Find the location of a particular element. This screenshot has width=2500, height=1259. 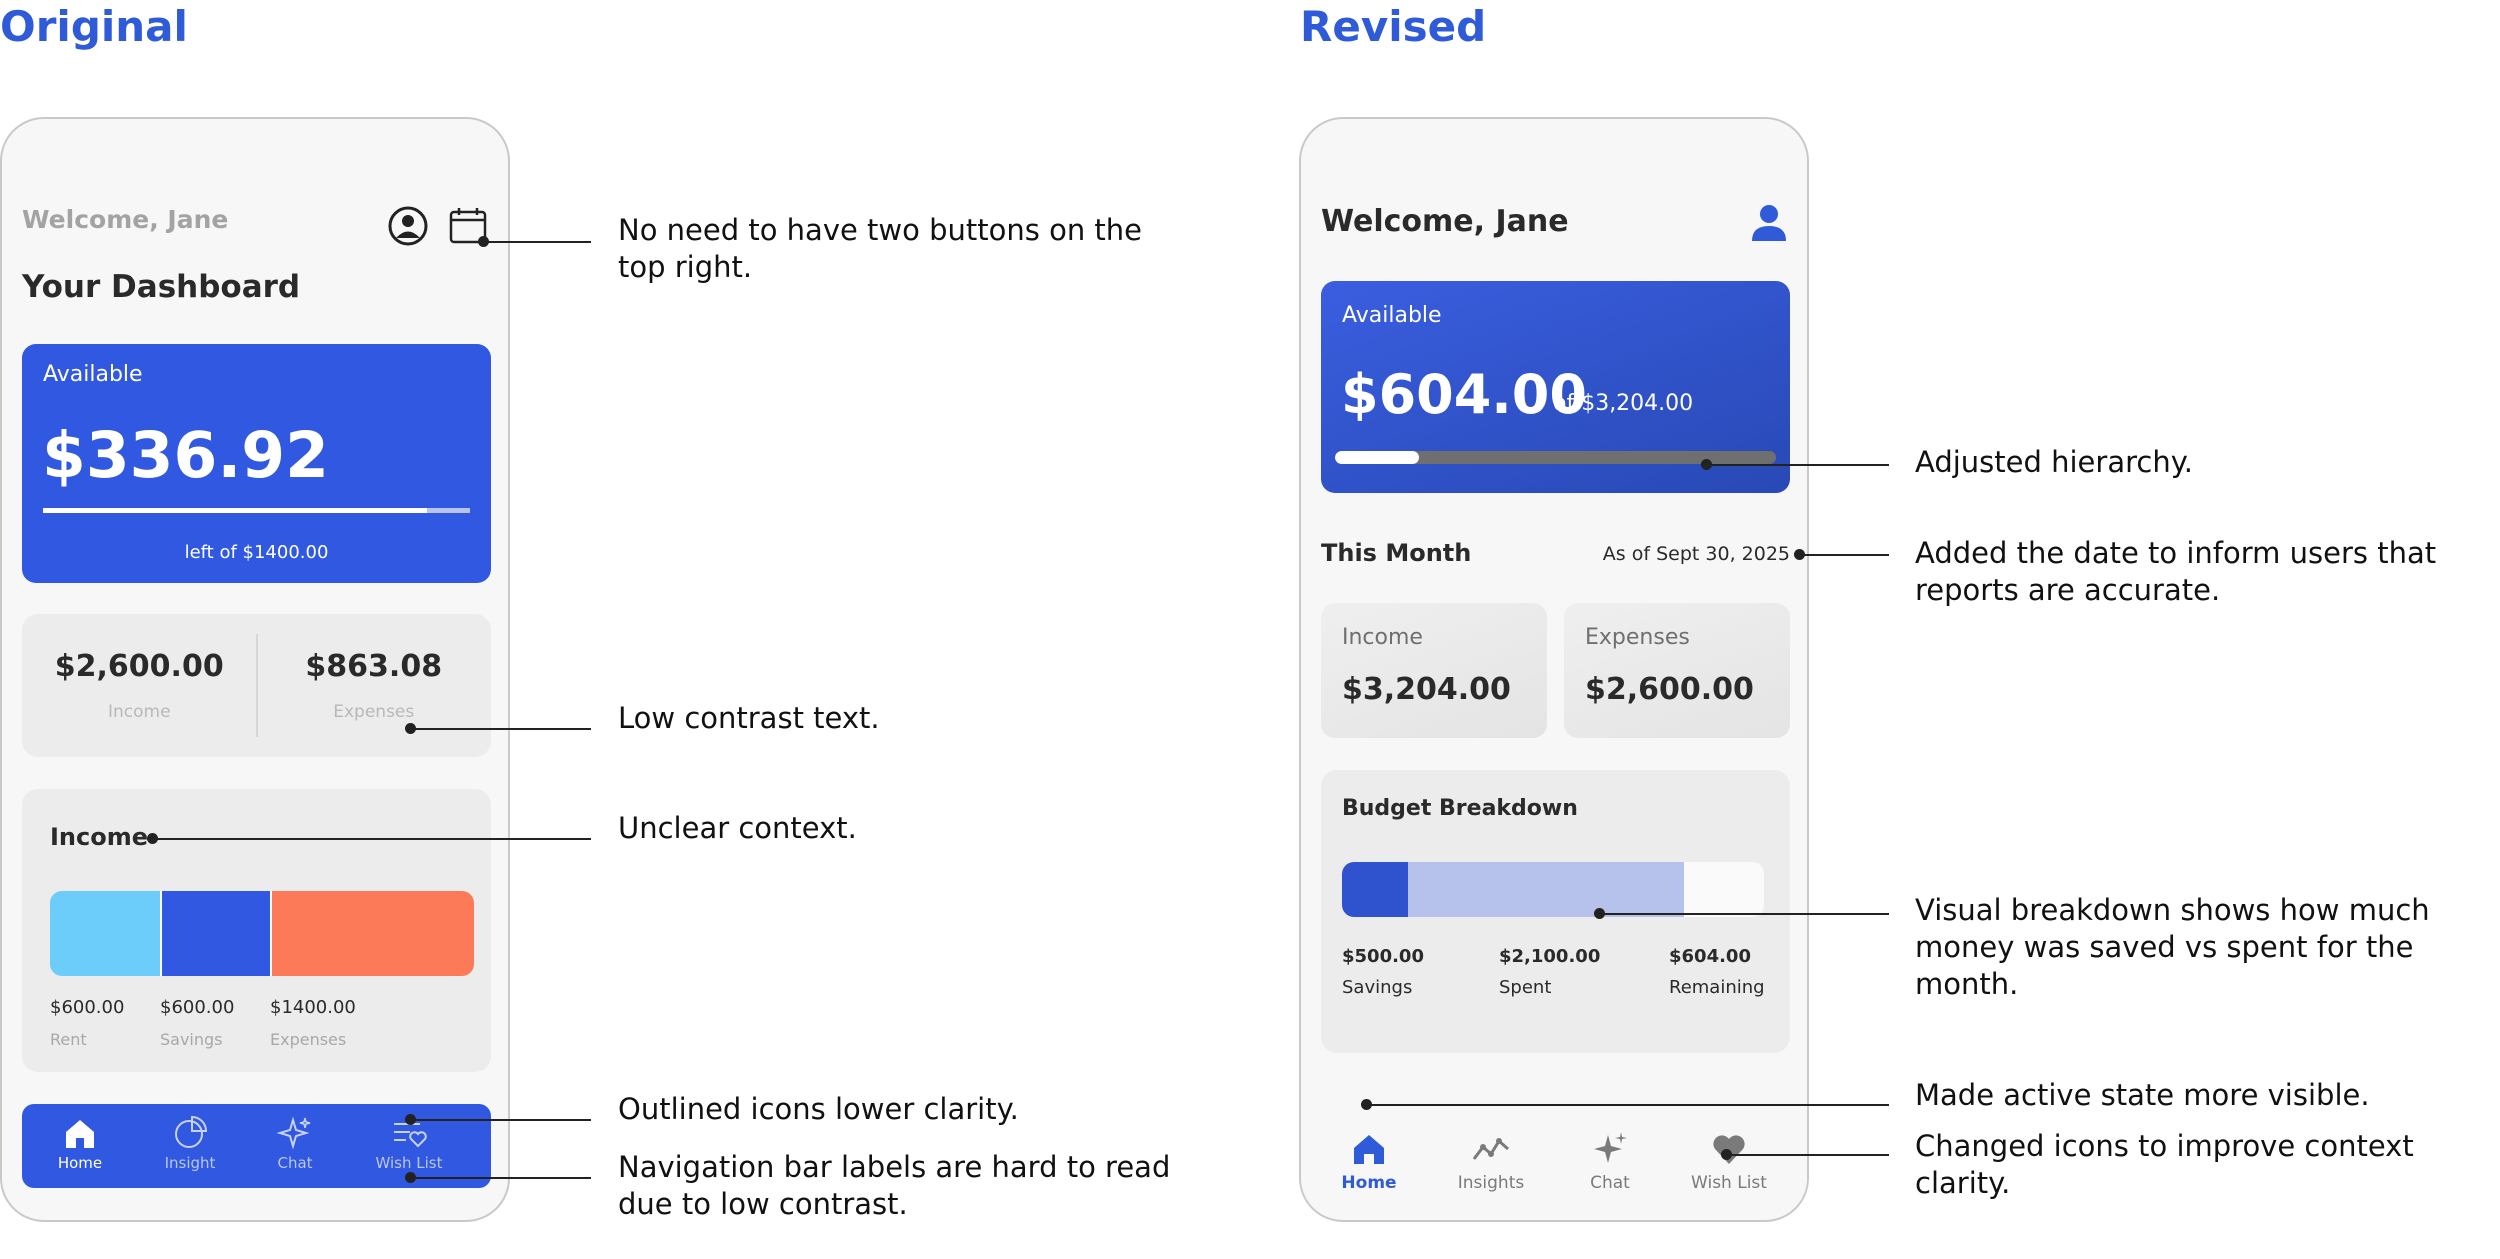

legend-expenses: $1400.00 Expenses is located at coordinates (313, 1023).